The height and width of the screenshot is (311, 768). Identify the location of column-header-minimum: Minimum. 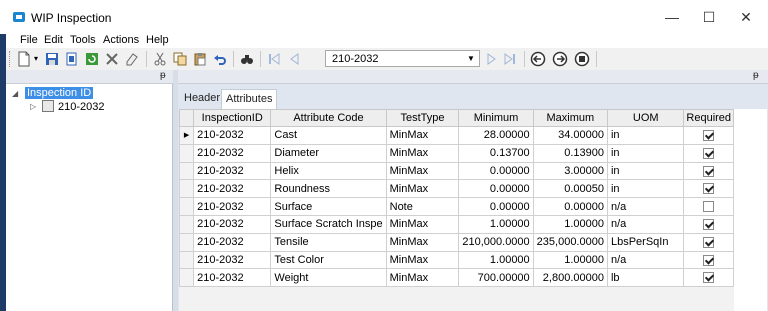
(496, 118).